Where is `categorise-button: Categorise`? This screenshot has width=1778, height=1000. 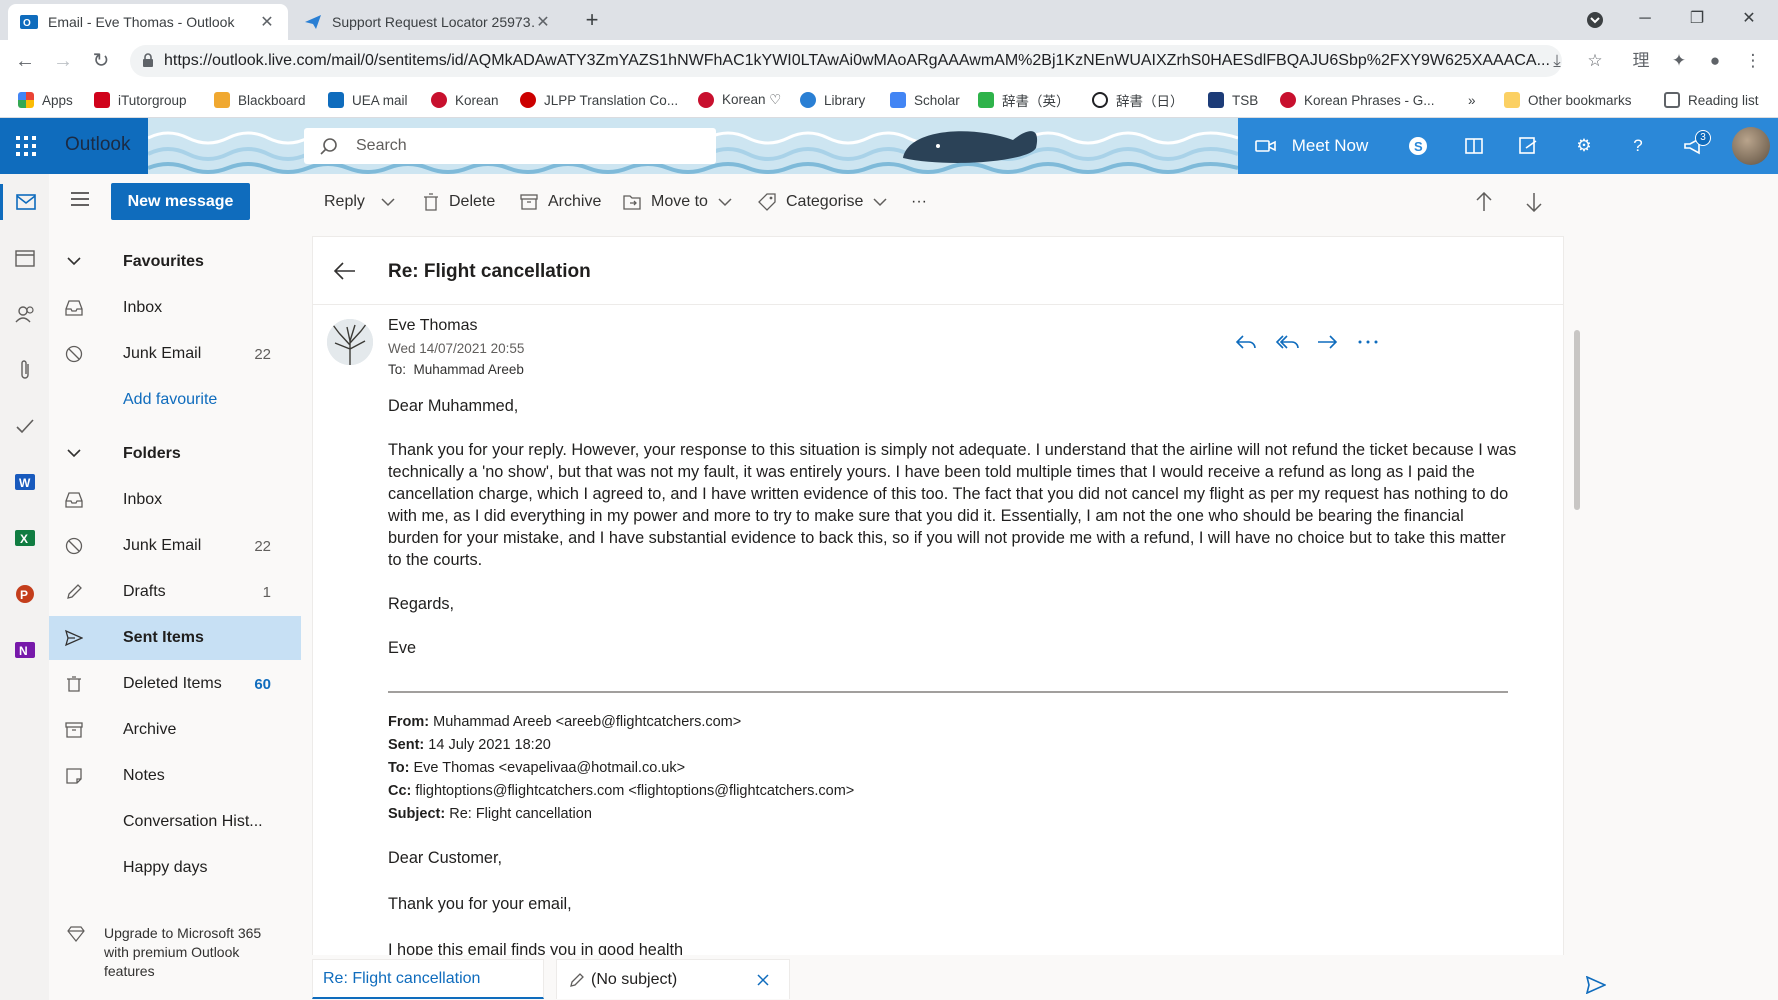 categorise-button: Categorise is located at coordinates (822, 202).